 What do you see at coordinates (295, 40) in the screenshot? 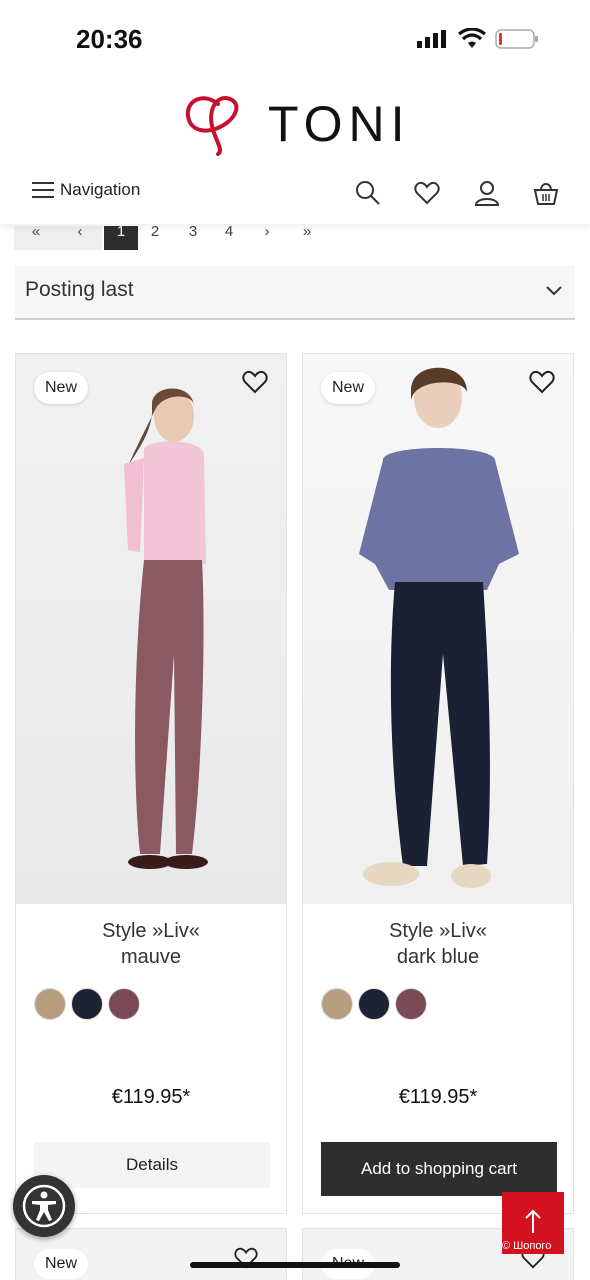
I see `status-bar: 20:36` at bounding box center [295, 40].